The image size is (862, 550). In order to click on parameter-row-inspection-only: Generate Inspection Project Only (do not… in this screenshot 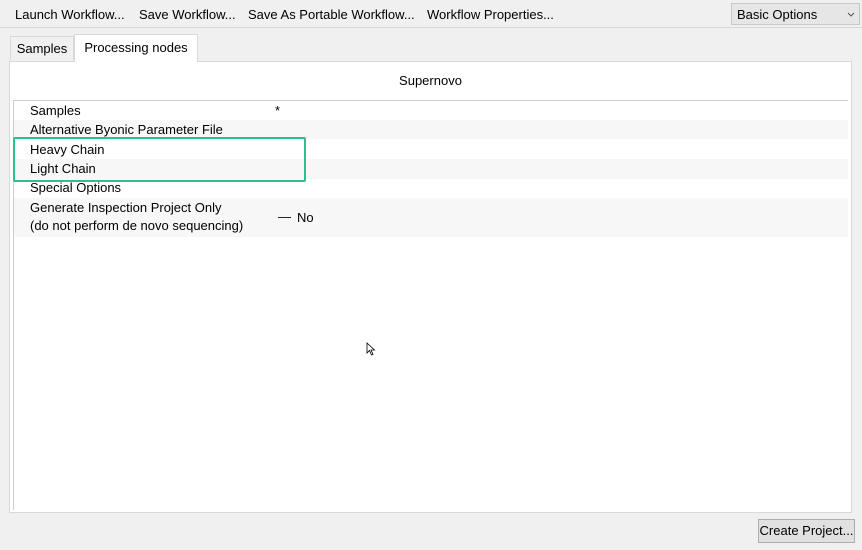, I will do `click(431, 217)`.